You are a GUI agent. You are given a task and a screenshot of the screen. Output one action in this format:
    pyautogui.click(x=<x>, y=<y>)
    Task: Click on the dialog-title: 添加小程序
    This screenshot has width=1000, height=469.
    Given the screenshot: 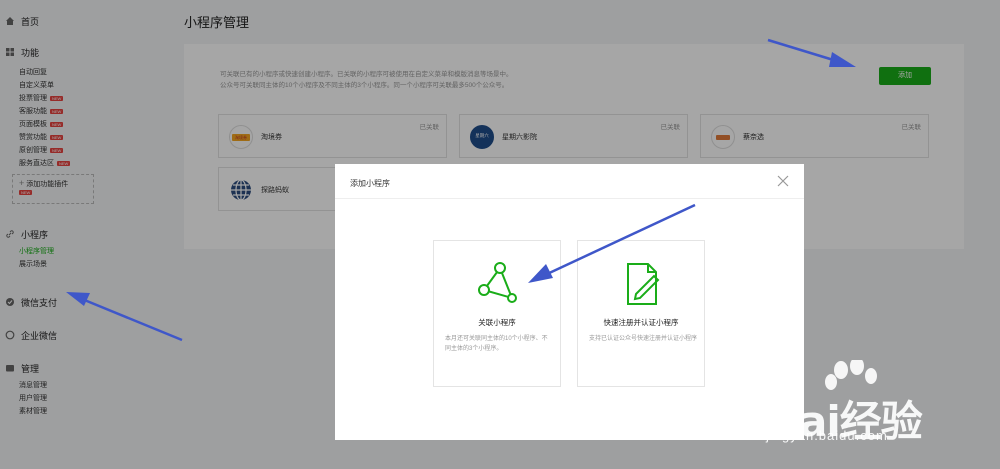 What is the action you would take?
    pyautogui.click(x=370, y=183)
    